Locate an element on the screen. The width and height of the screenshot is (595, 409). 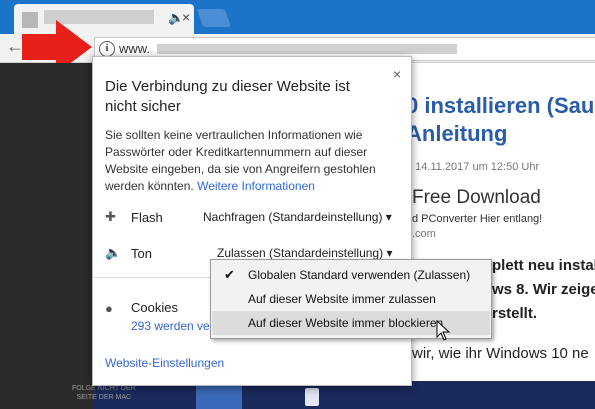
article-body-3: rstellt. is located at coordinates (515, 313).